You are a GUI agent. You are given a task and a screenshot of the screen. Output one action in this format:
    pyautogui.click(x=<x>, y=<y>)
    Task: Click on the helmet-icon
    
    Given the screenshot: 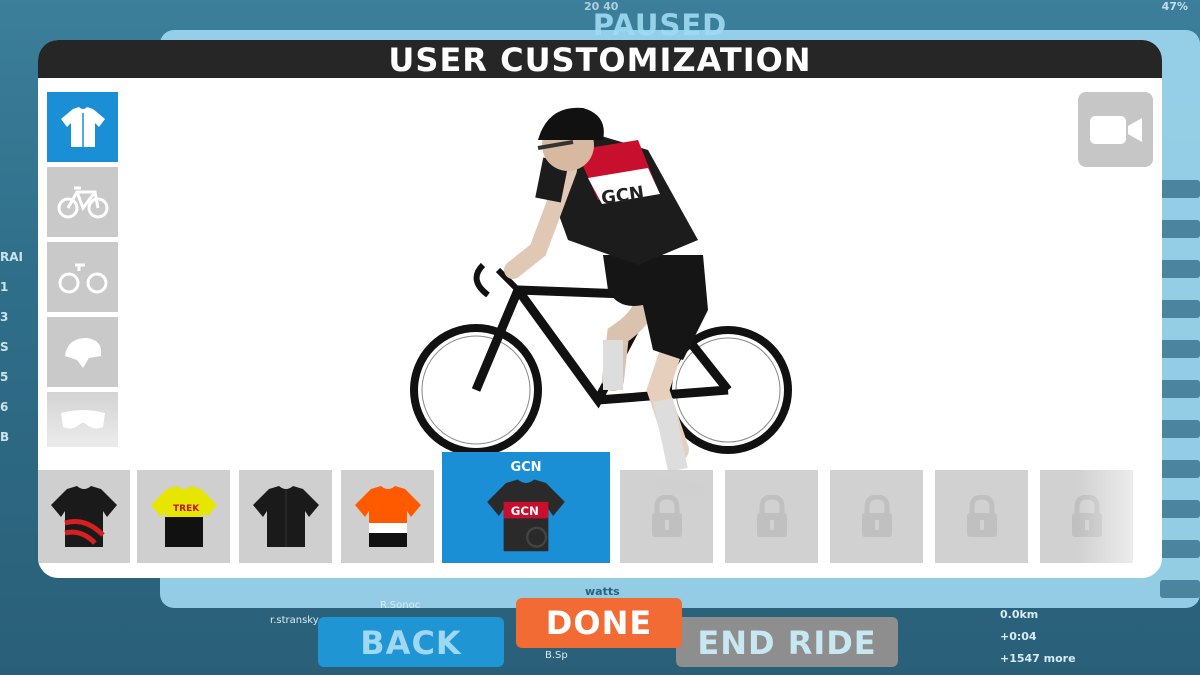 What is the action you would take?
    pyautogui.click(x=82, y=353)
    